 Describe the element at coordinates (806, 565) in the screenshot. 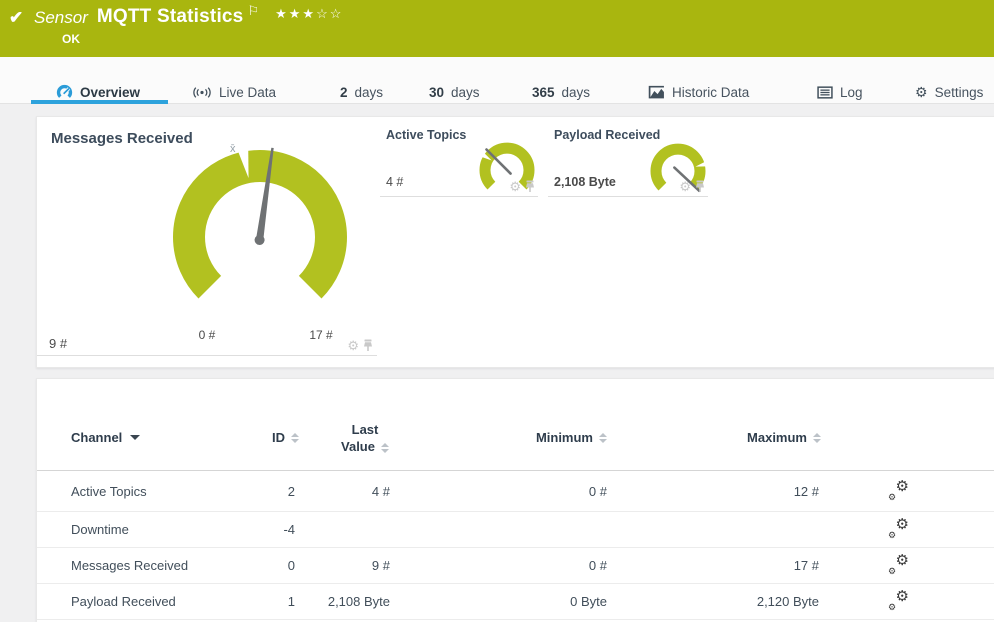

I see `cell-maximum: 17 #` at that location.